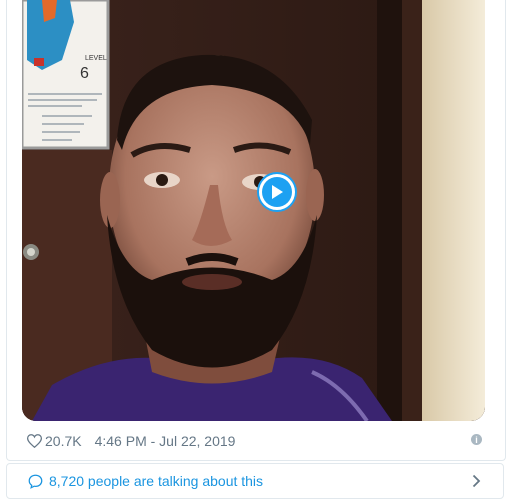 Image resolution: width=511 pixels, height=501 pixels. What do you see at coordinates (96, 58) in the screenshot?
I see `sign-level-label: LEVEL` at bounding box center [96, 58].